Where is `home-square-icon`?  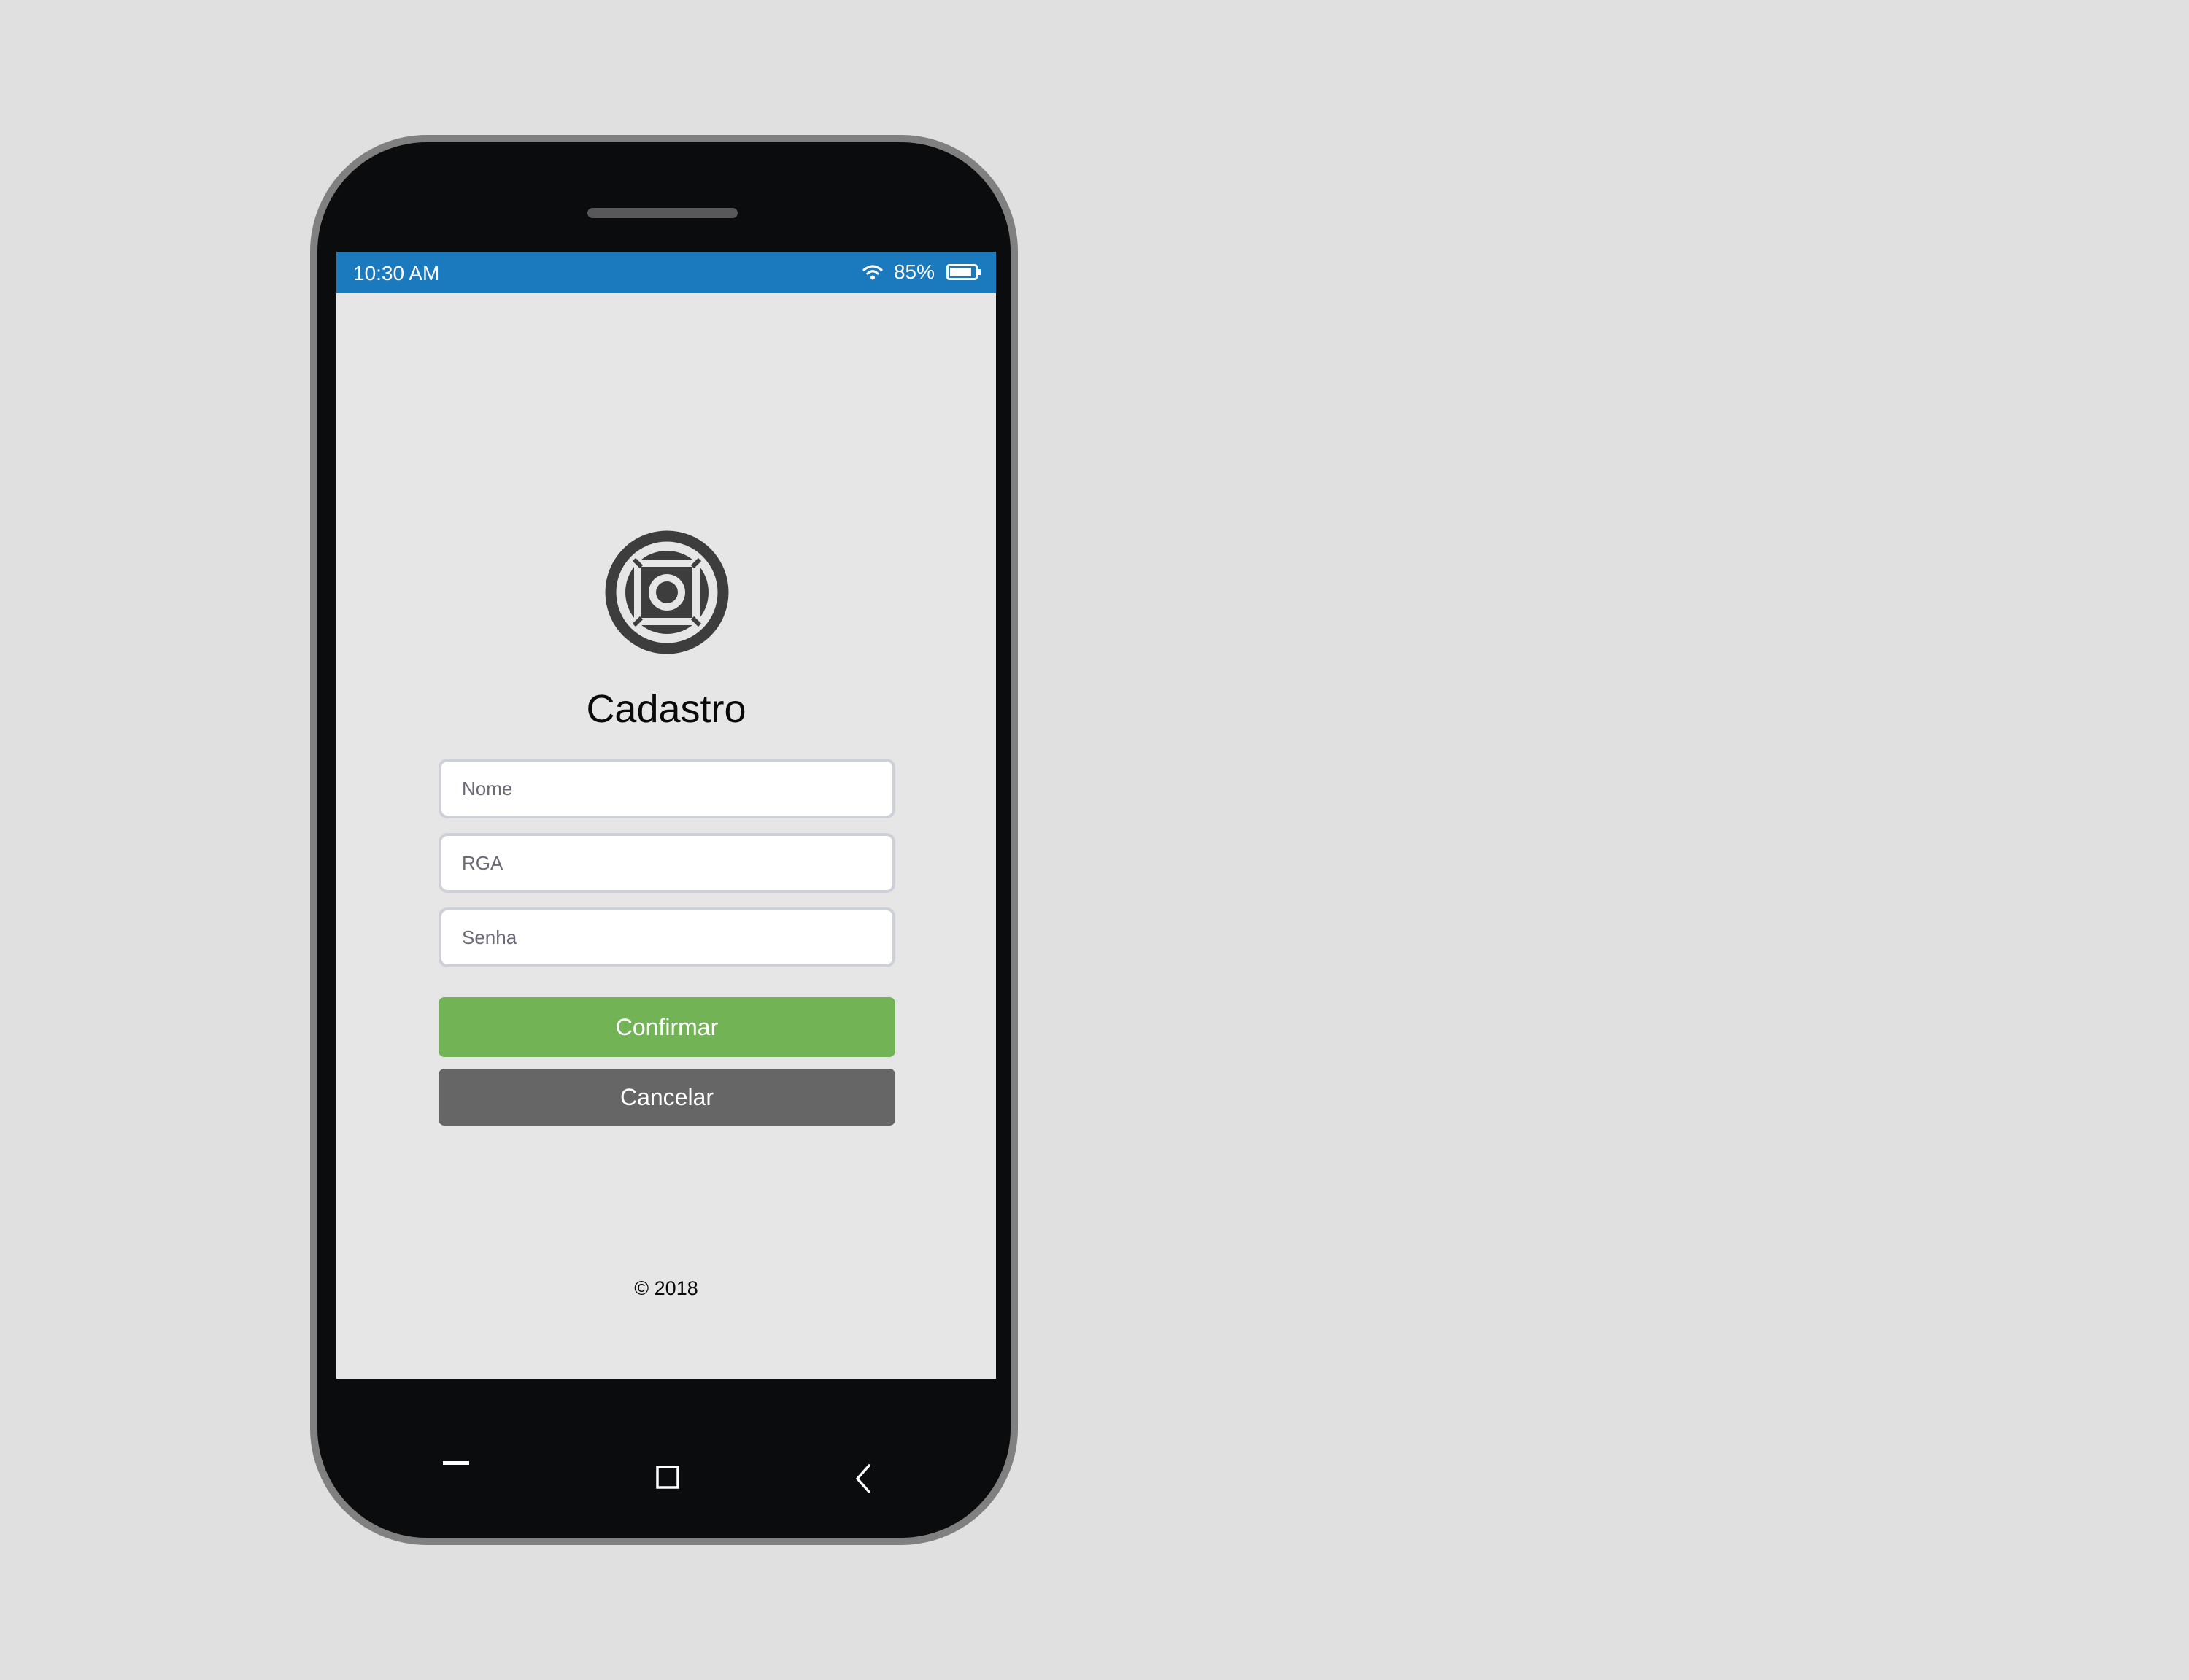 home-square-icon is located at coordinates (667, 1477).